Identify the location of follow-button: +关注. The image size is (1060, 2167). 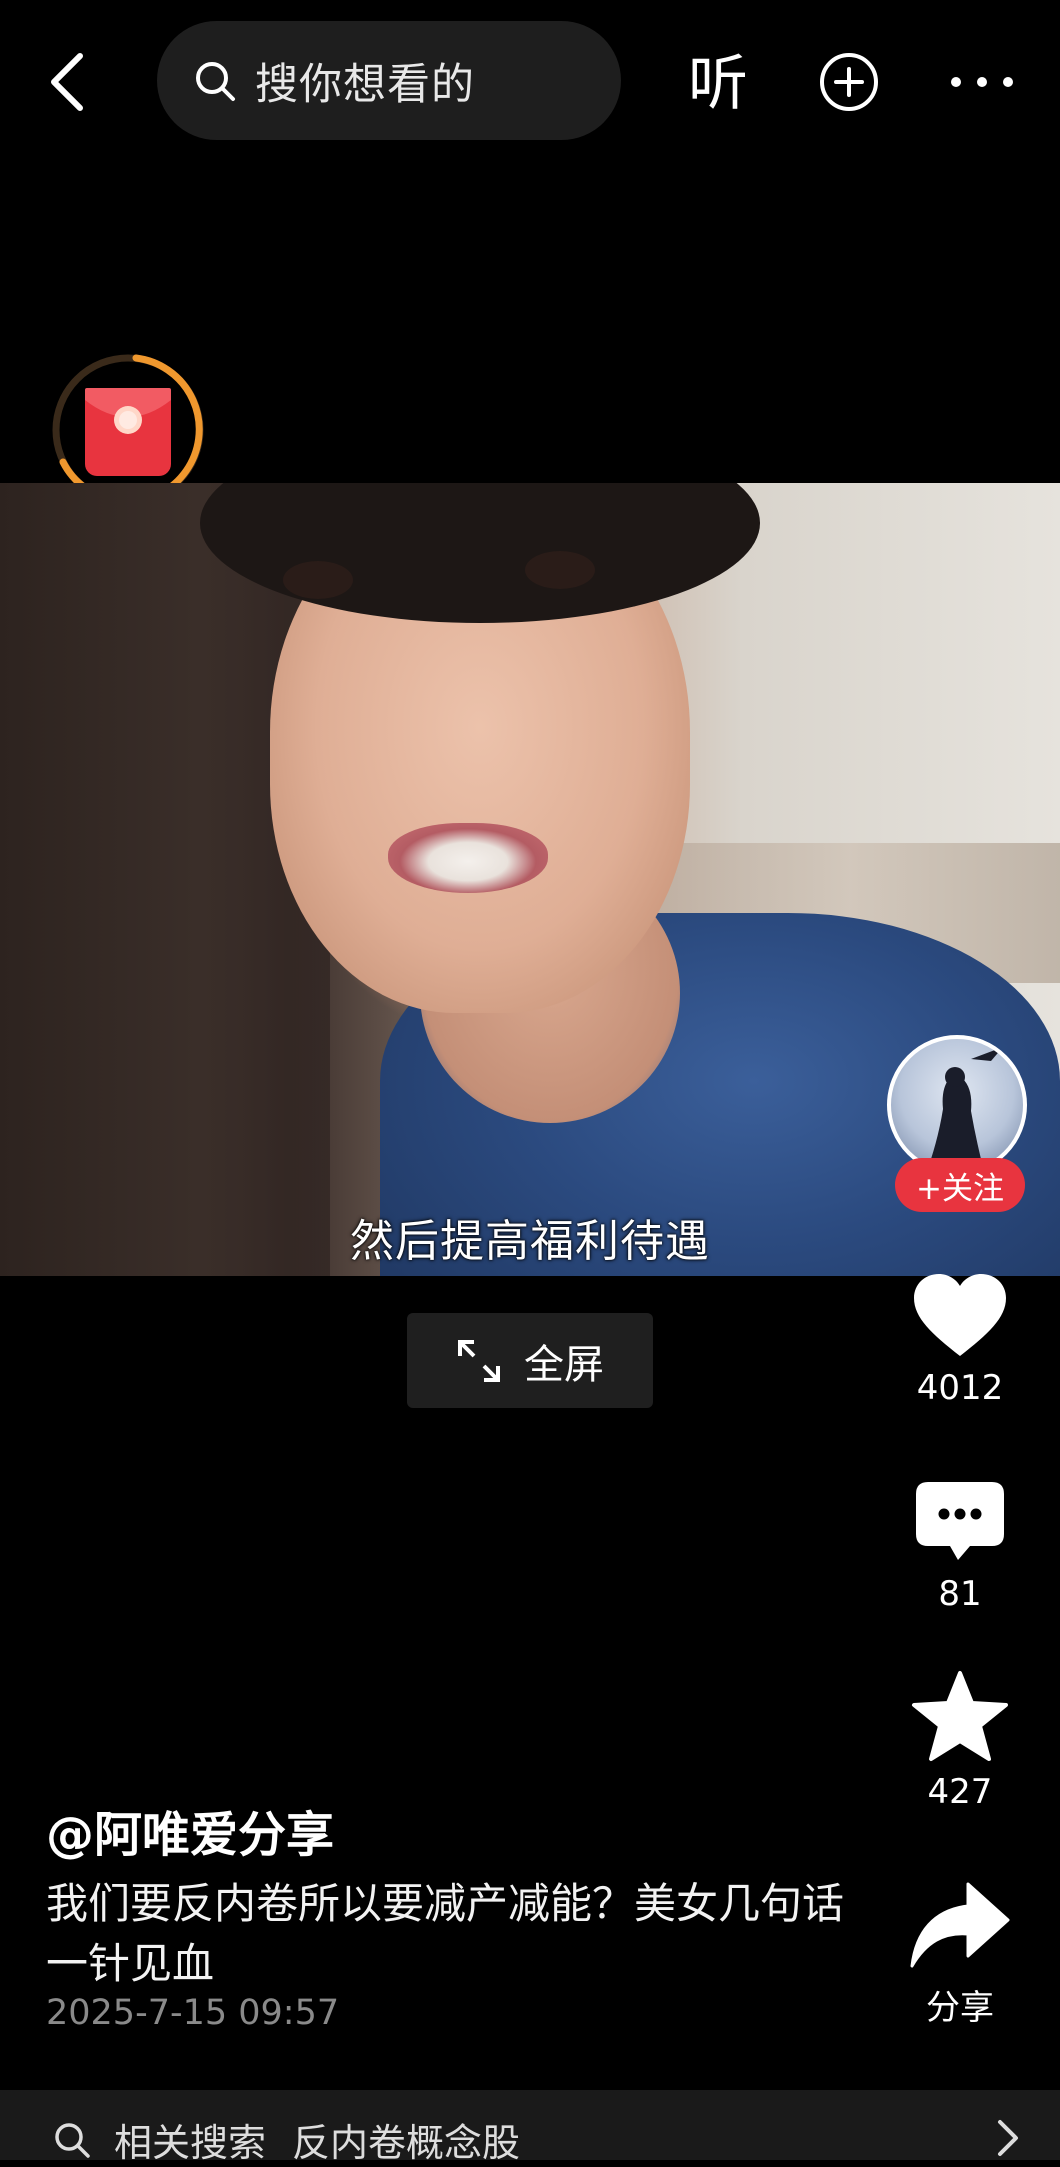
(960, 1185).